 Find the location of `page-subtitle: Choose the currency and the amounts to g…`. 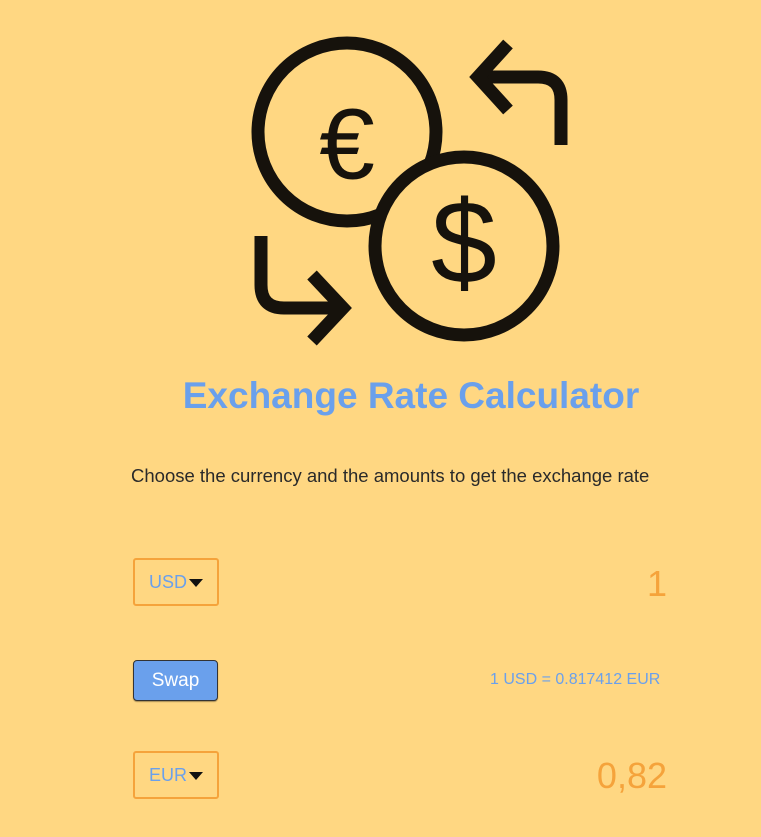

page-subtitle: Choose the currency and the amounts to g… is located at coordinates (390, 475).